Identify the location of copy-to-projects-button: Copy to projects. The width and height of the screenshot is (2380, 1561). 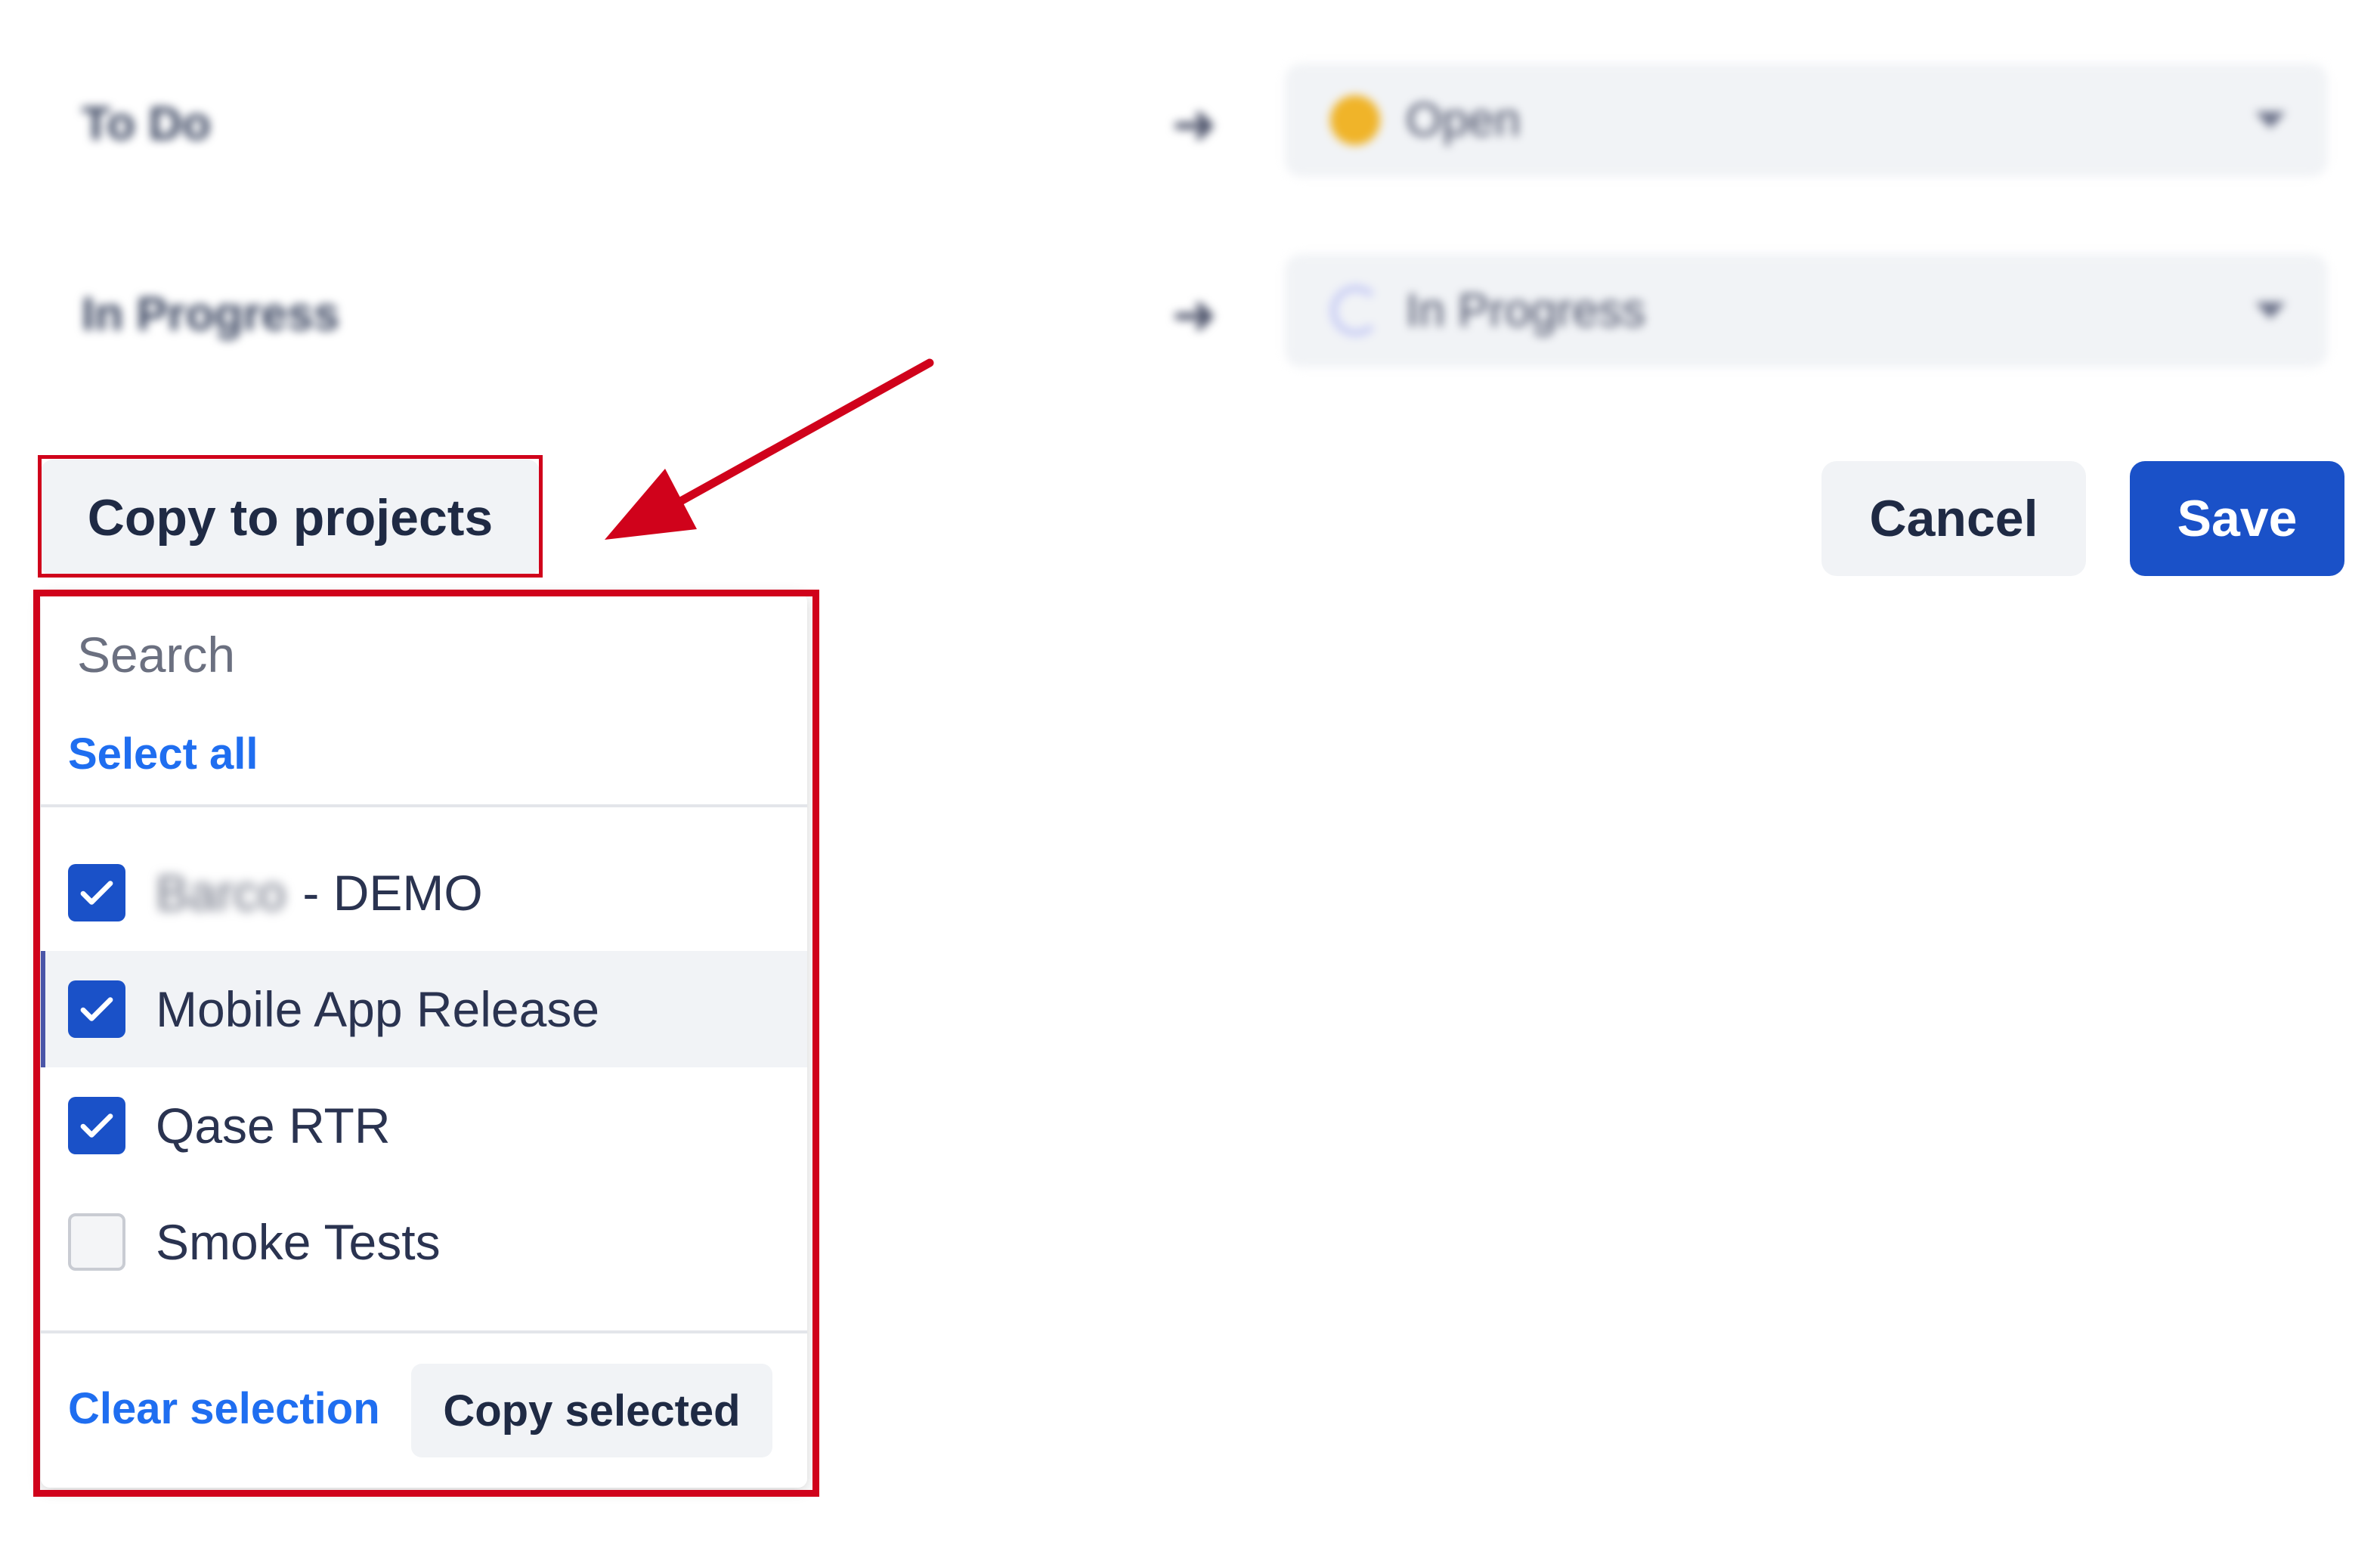
(290, 518).